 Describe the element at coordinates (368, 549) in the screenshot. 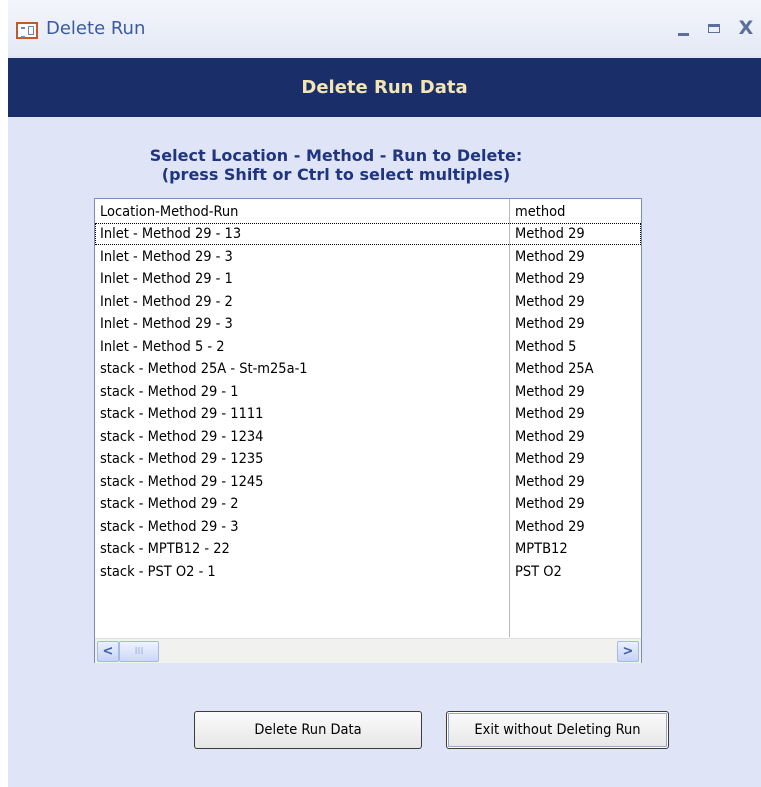

I see `list-item: stack - MPTB12 - 22 MPTB12` at that location.